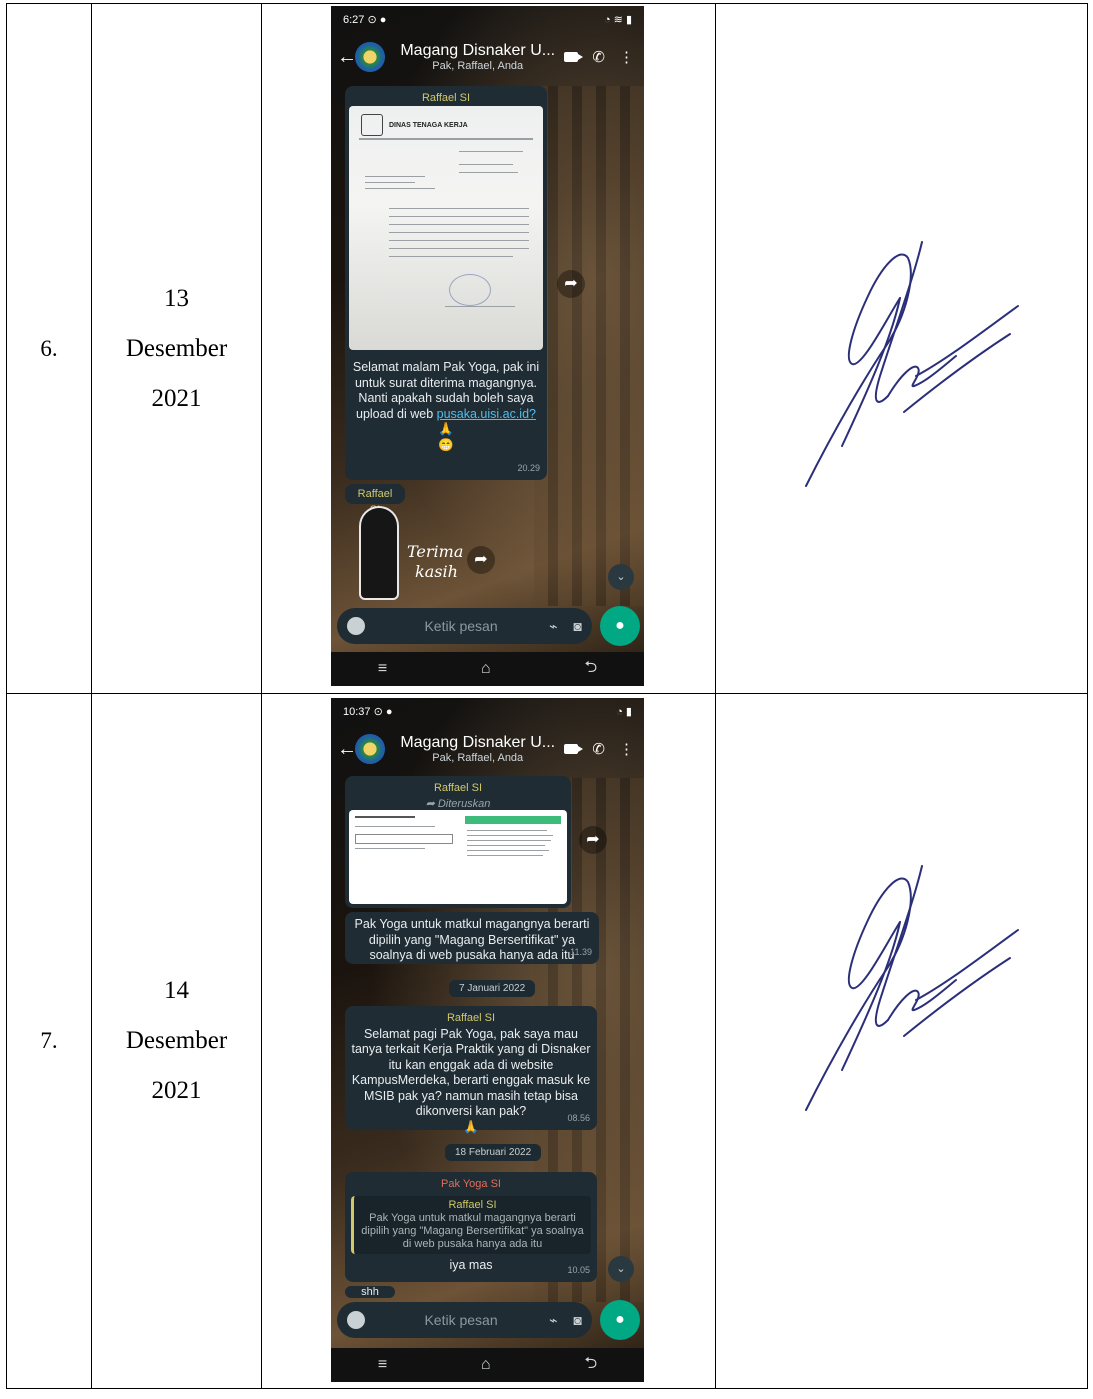  Describe the element at coordinates (49, 1041) in the screenshot. I see `row-number: 7.` at that location.